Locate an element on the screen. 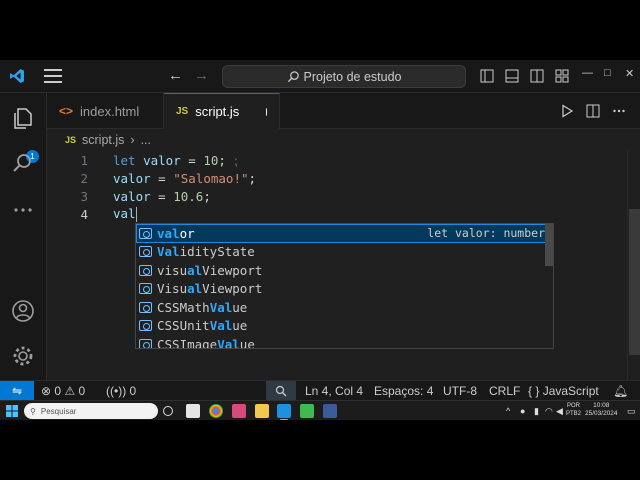 The width and height of the screenshot is (640, 480). file-explorer-icon is located at coordinates (262, 411).